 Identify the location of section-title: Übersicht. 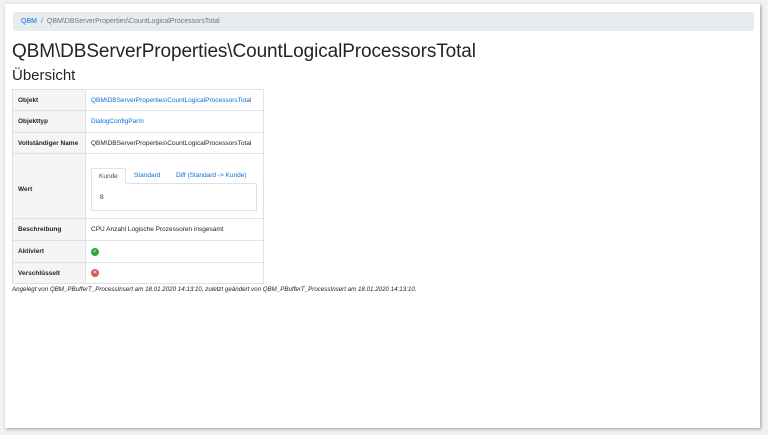
(44, 75).